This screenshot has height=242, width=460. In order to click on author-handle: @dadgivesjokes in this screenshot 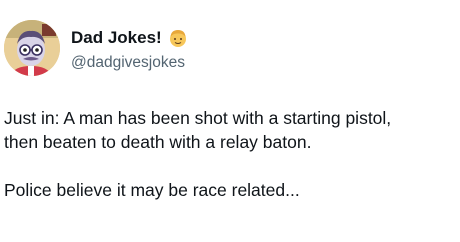, I will do `click(128, 63)`.